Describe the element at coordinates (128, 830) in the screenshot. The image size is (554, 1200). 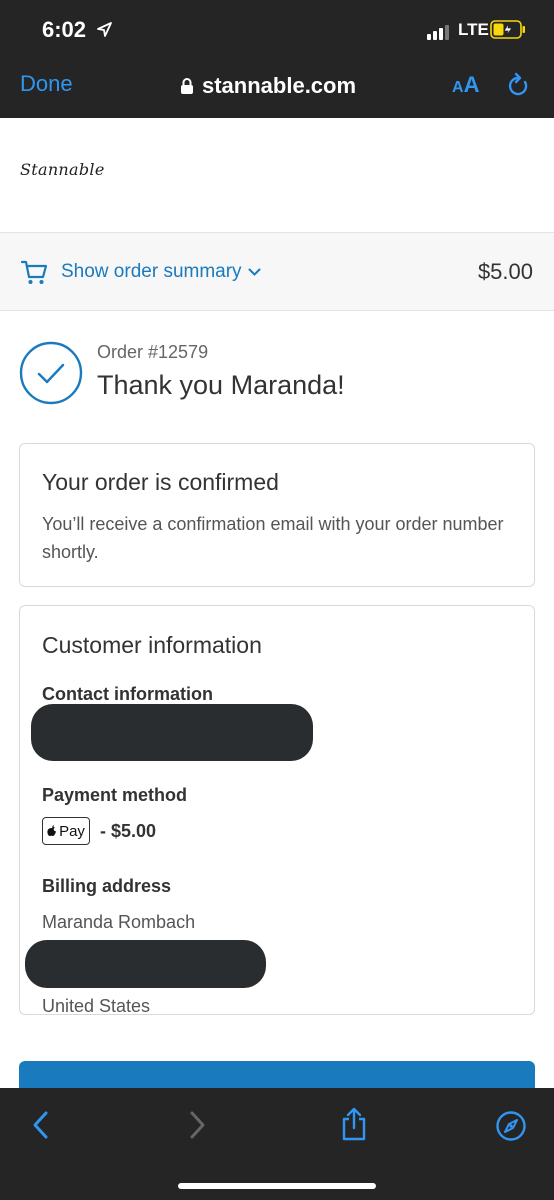
I see `payment-amount: - $5.00` at that location.